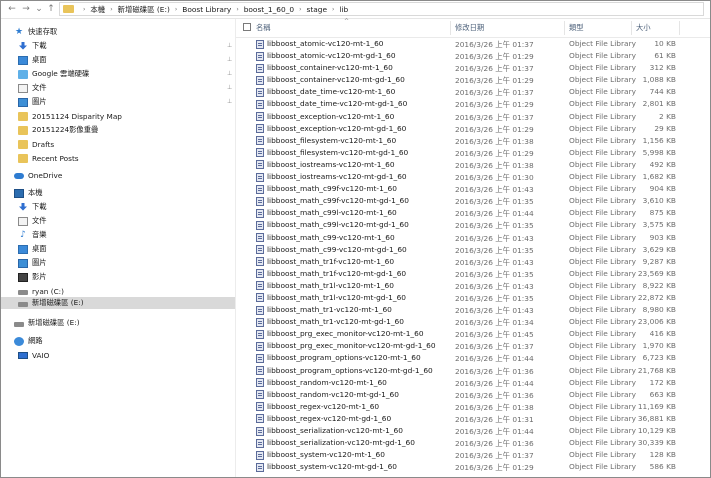 The width and height of the screenshot is (711, 478). What do you see at coordinates (48, 291) in the screenshot?
I see `sidebar-item-label: ryan (C:)` at bounding box center [48, 291].